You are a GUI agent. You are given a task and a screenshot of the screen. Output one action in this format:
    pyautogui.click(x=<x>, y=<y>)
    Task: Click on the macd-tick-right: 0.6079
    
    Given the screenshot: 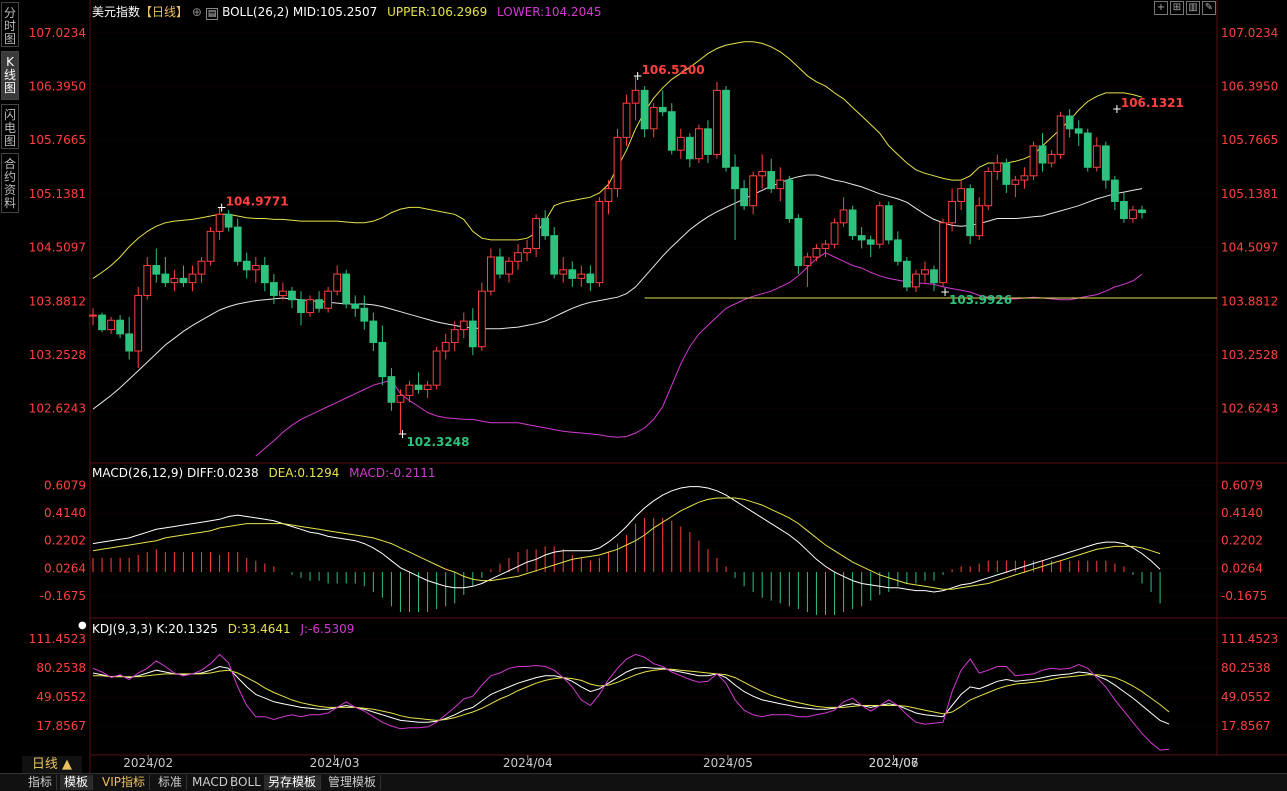 What is the action you would take?
    pyautogui.click(x=1242, y=485)
    